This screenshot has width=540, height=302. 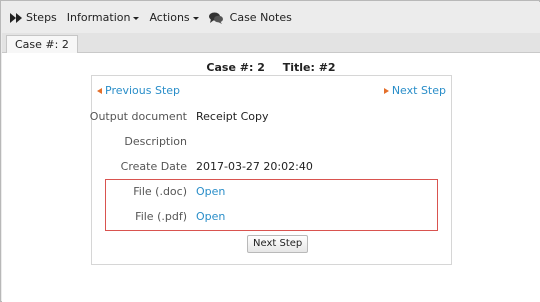 What do you see at coordinates (41, 17) in the screenshot?
I see `steps-menu-label: Steps` at bounding box center [41, 17].